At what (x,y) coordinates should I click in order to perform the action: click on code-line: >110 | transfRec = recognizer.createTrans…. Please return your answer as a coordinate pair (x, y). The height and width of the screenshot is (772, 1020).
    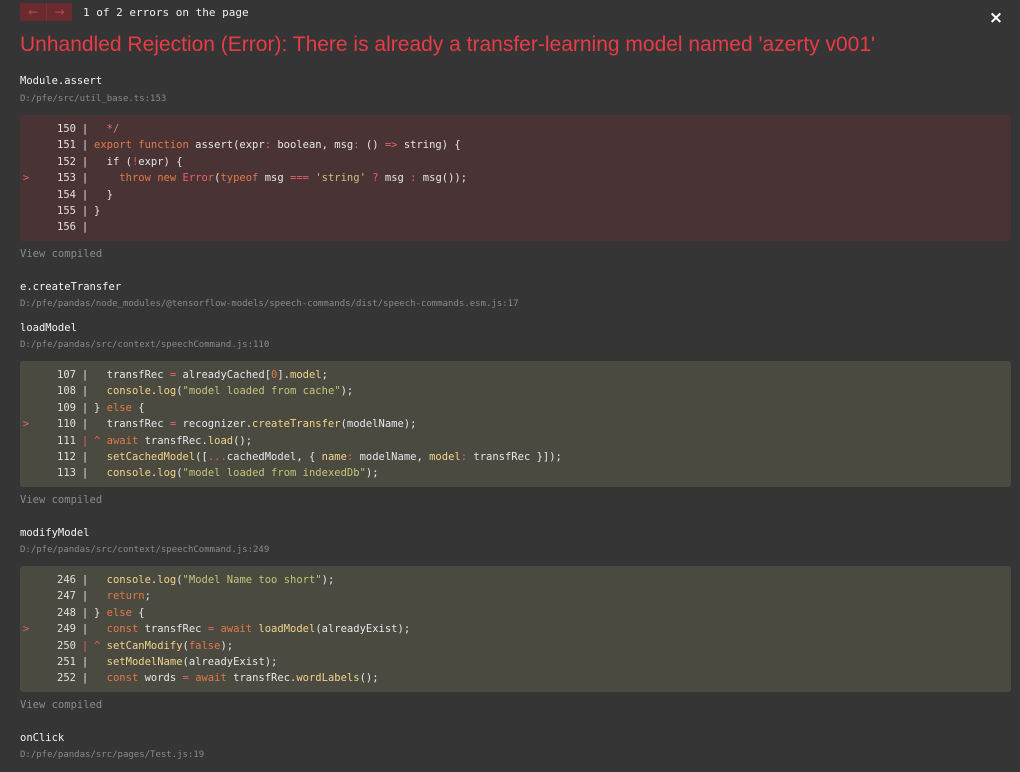
    Looking at the image, I should click on (515, 424).